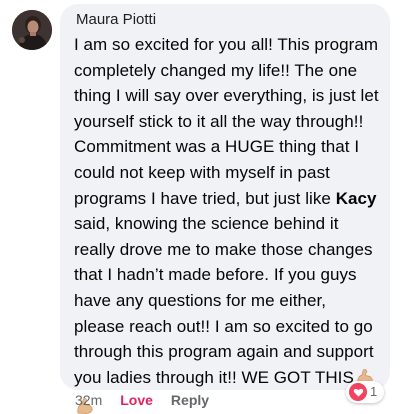 This screenshot has width=400, height=414. What do you see at coordinates (190, 400) in the screenshot?
I see `reply-button: Reply` at bounding box center [190, 400].